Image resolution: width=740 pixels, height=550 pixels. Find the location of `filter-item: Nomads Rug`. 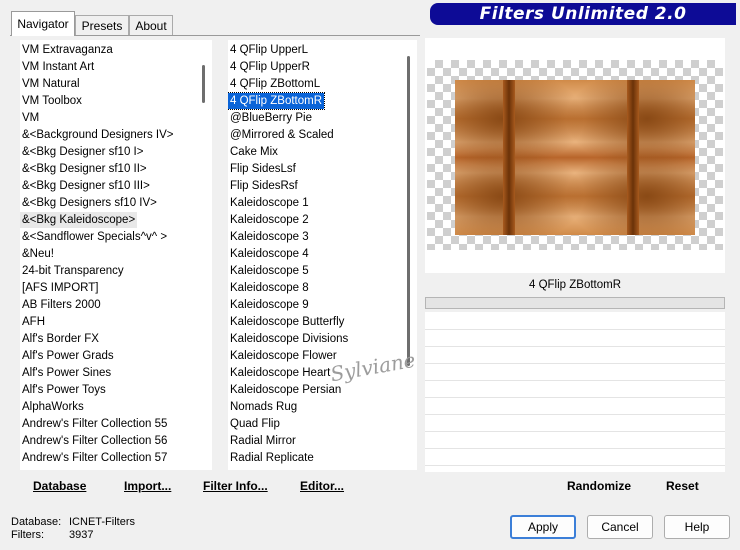

filter-item: Nomads Rug is located at coordinates (263, 407).